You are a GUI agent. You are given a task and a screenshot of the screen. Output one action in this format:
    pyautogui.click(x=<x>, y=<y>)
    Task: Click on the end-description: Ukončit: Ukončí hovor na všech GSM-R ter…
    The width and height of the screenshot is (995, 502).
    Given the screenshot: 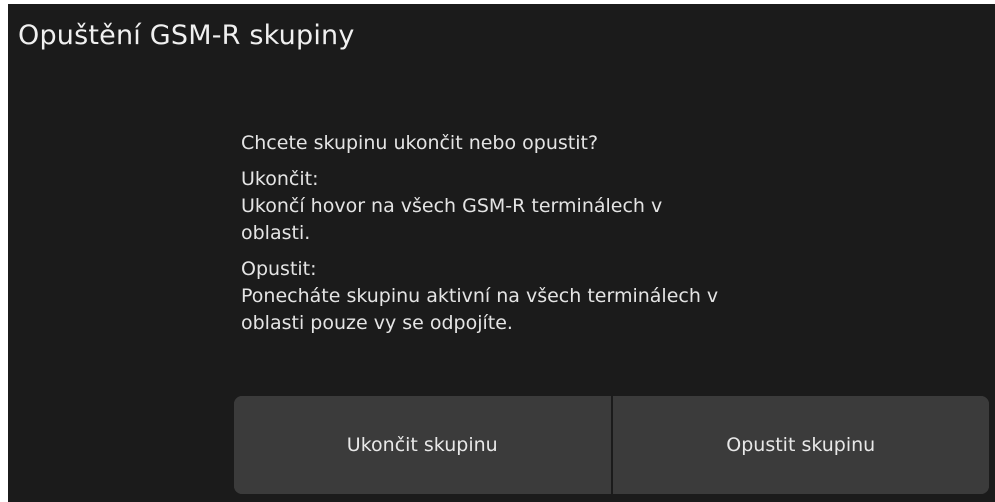 What is the action you would take?
    pyautogui.click(x=551, y=206)
    